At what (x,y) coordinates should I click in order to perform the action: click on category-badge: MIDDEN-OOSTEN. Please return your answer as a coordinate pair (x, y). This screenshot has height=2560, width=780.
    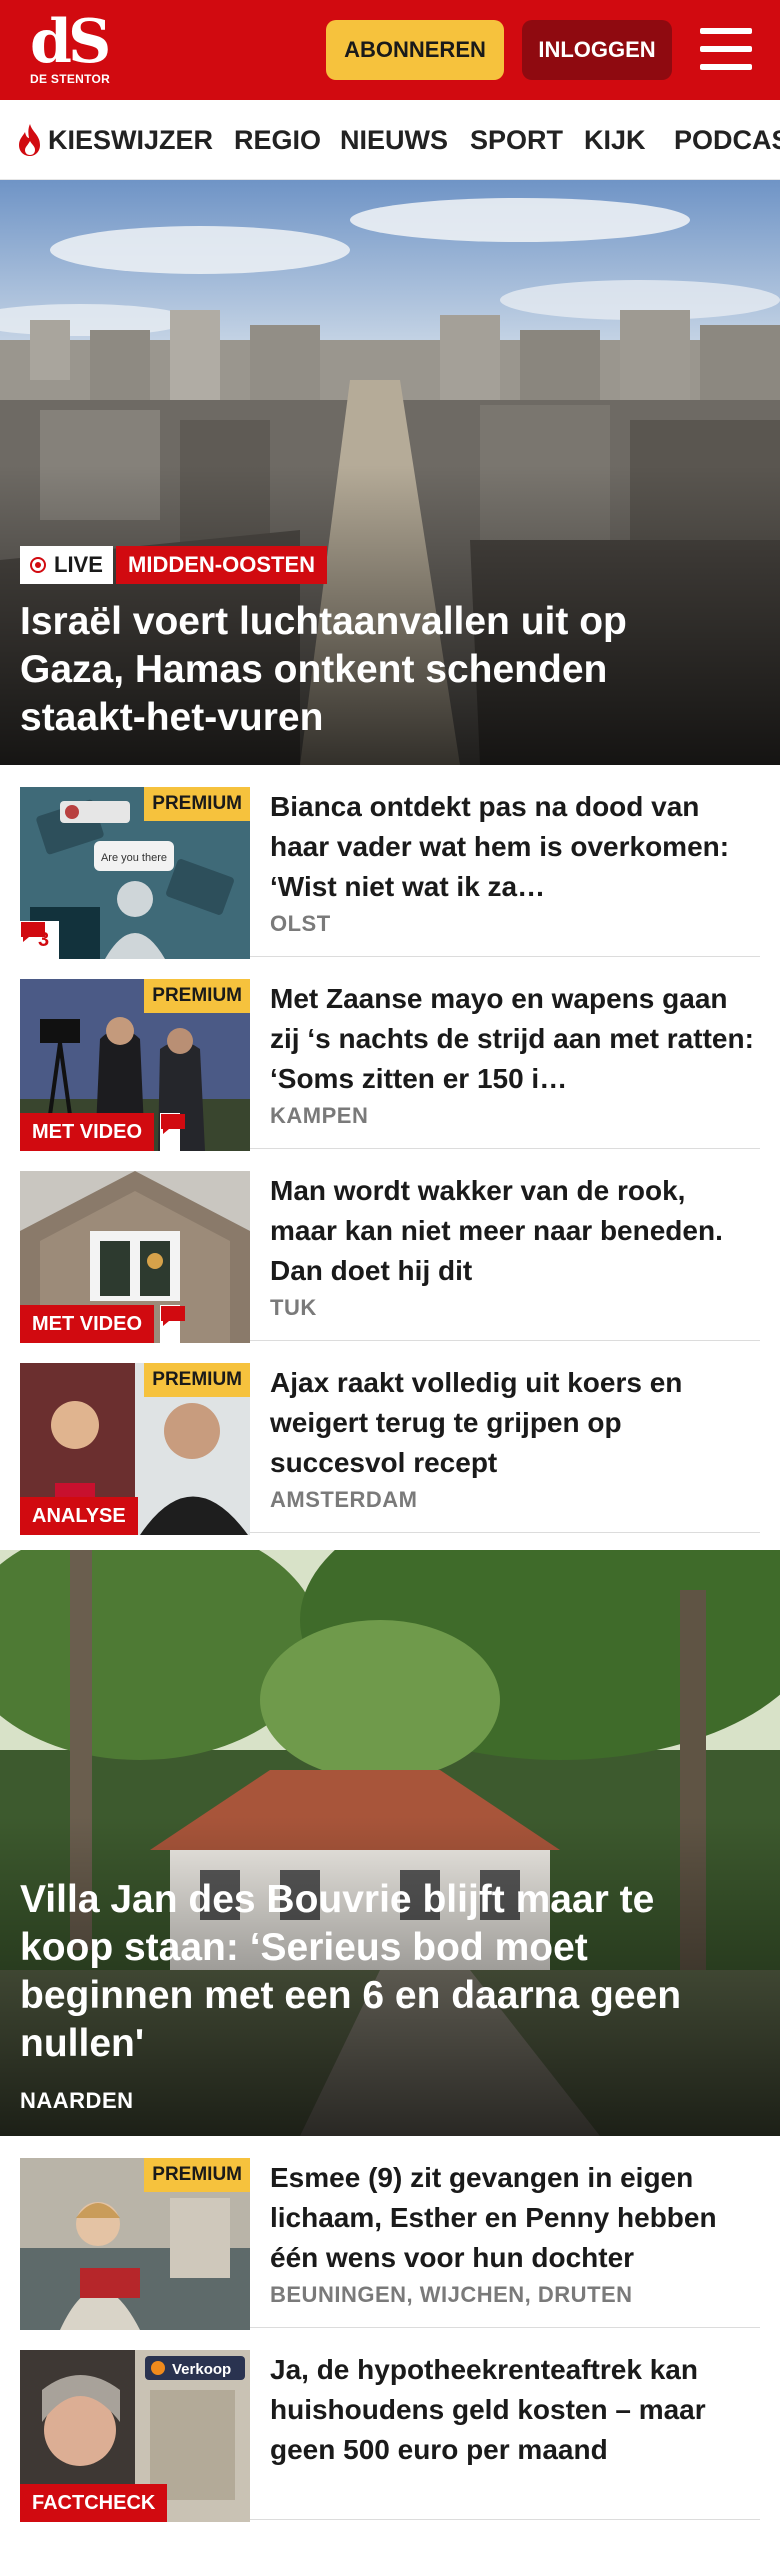
    Looking at the image, I should click on (221, 565).